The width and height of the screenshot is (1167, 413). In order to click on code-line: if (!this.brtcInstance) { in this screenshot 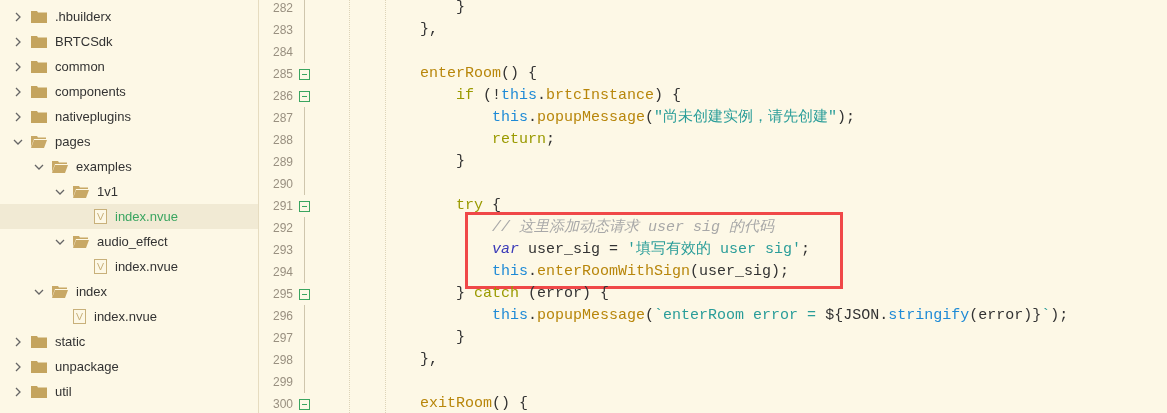, I will do `click(568, 95)`.